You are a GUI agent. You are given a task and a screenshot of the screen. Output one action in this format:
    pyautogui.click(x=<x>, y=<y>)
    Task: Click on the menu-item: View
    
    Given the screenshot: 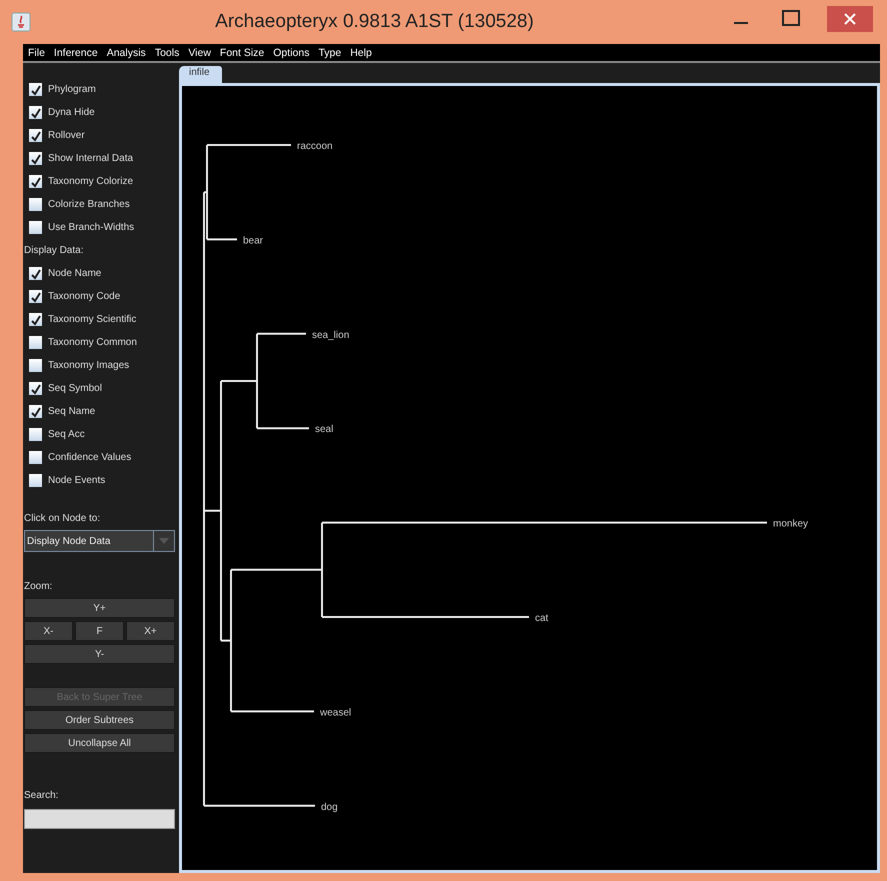 What is the action you would take?
    pyautogui.click(x=199, y=52)
    